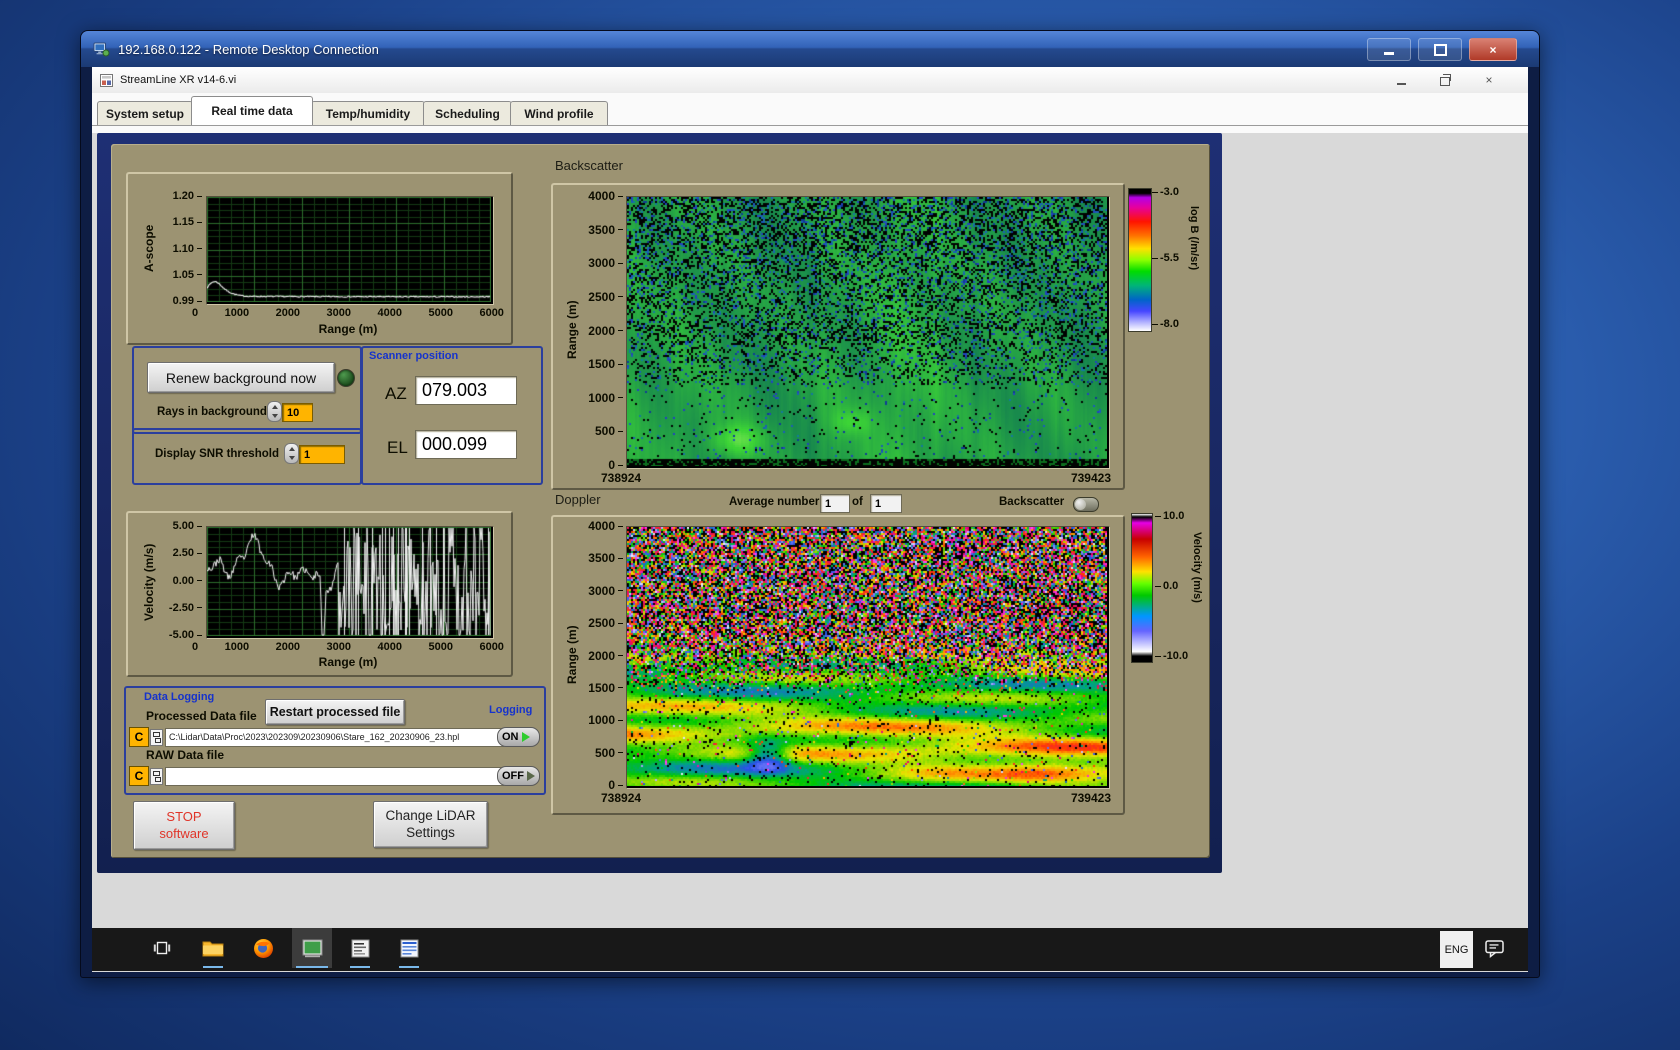 This screenshot has width=1680, height=1050. What do you see at coordinates (178, 80) in the screenshot?
I see `vi-window-title: StreamLine XR v14-6.vi` at bounding box center [178, 80].